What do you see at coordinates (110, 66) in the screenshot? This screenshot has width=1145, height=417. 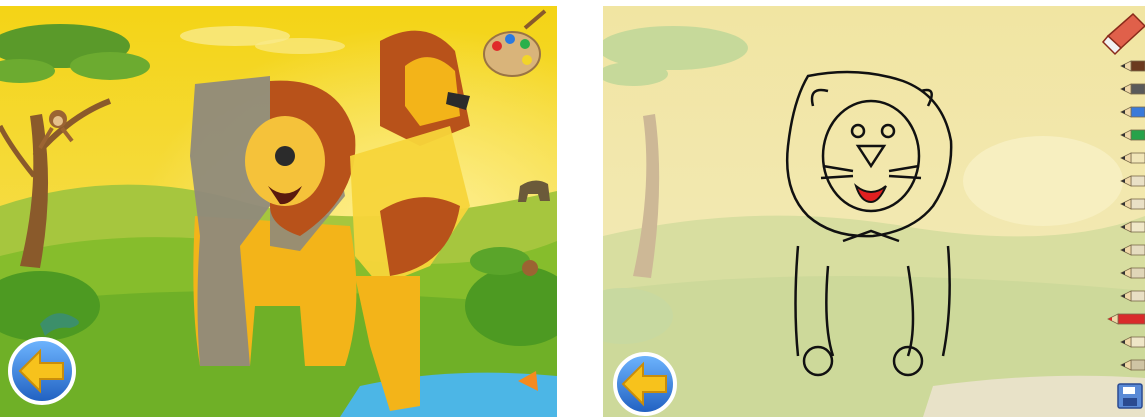 I see `tree-canopy` at bounding box center [110, 66].